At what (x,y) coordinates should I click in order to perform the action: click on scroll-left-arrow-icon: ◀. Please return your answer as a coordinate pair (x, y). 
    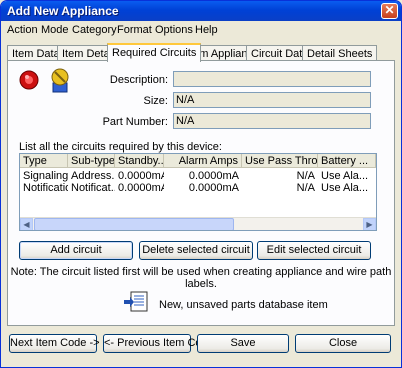
    Looking at the image, I should click on (26, 224).